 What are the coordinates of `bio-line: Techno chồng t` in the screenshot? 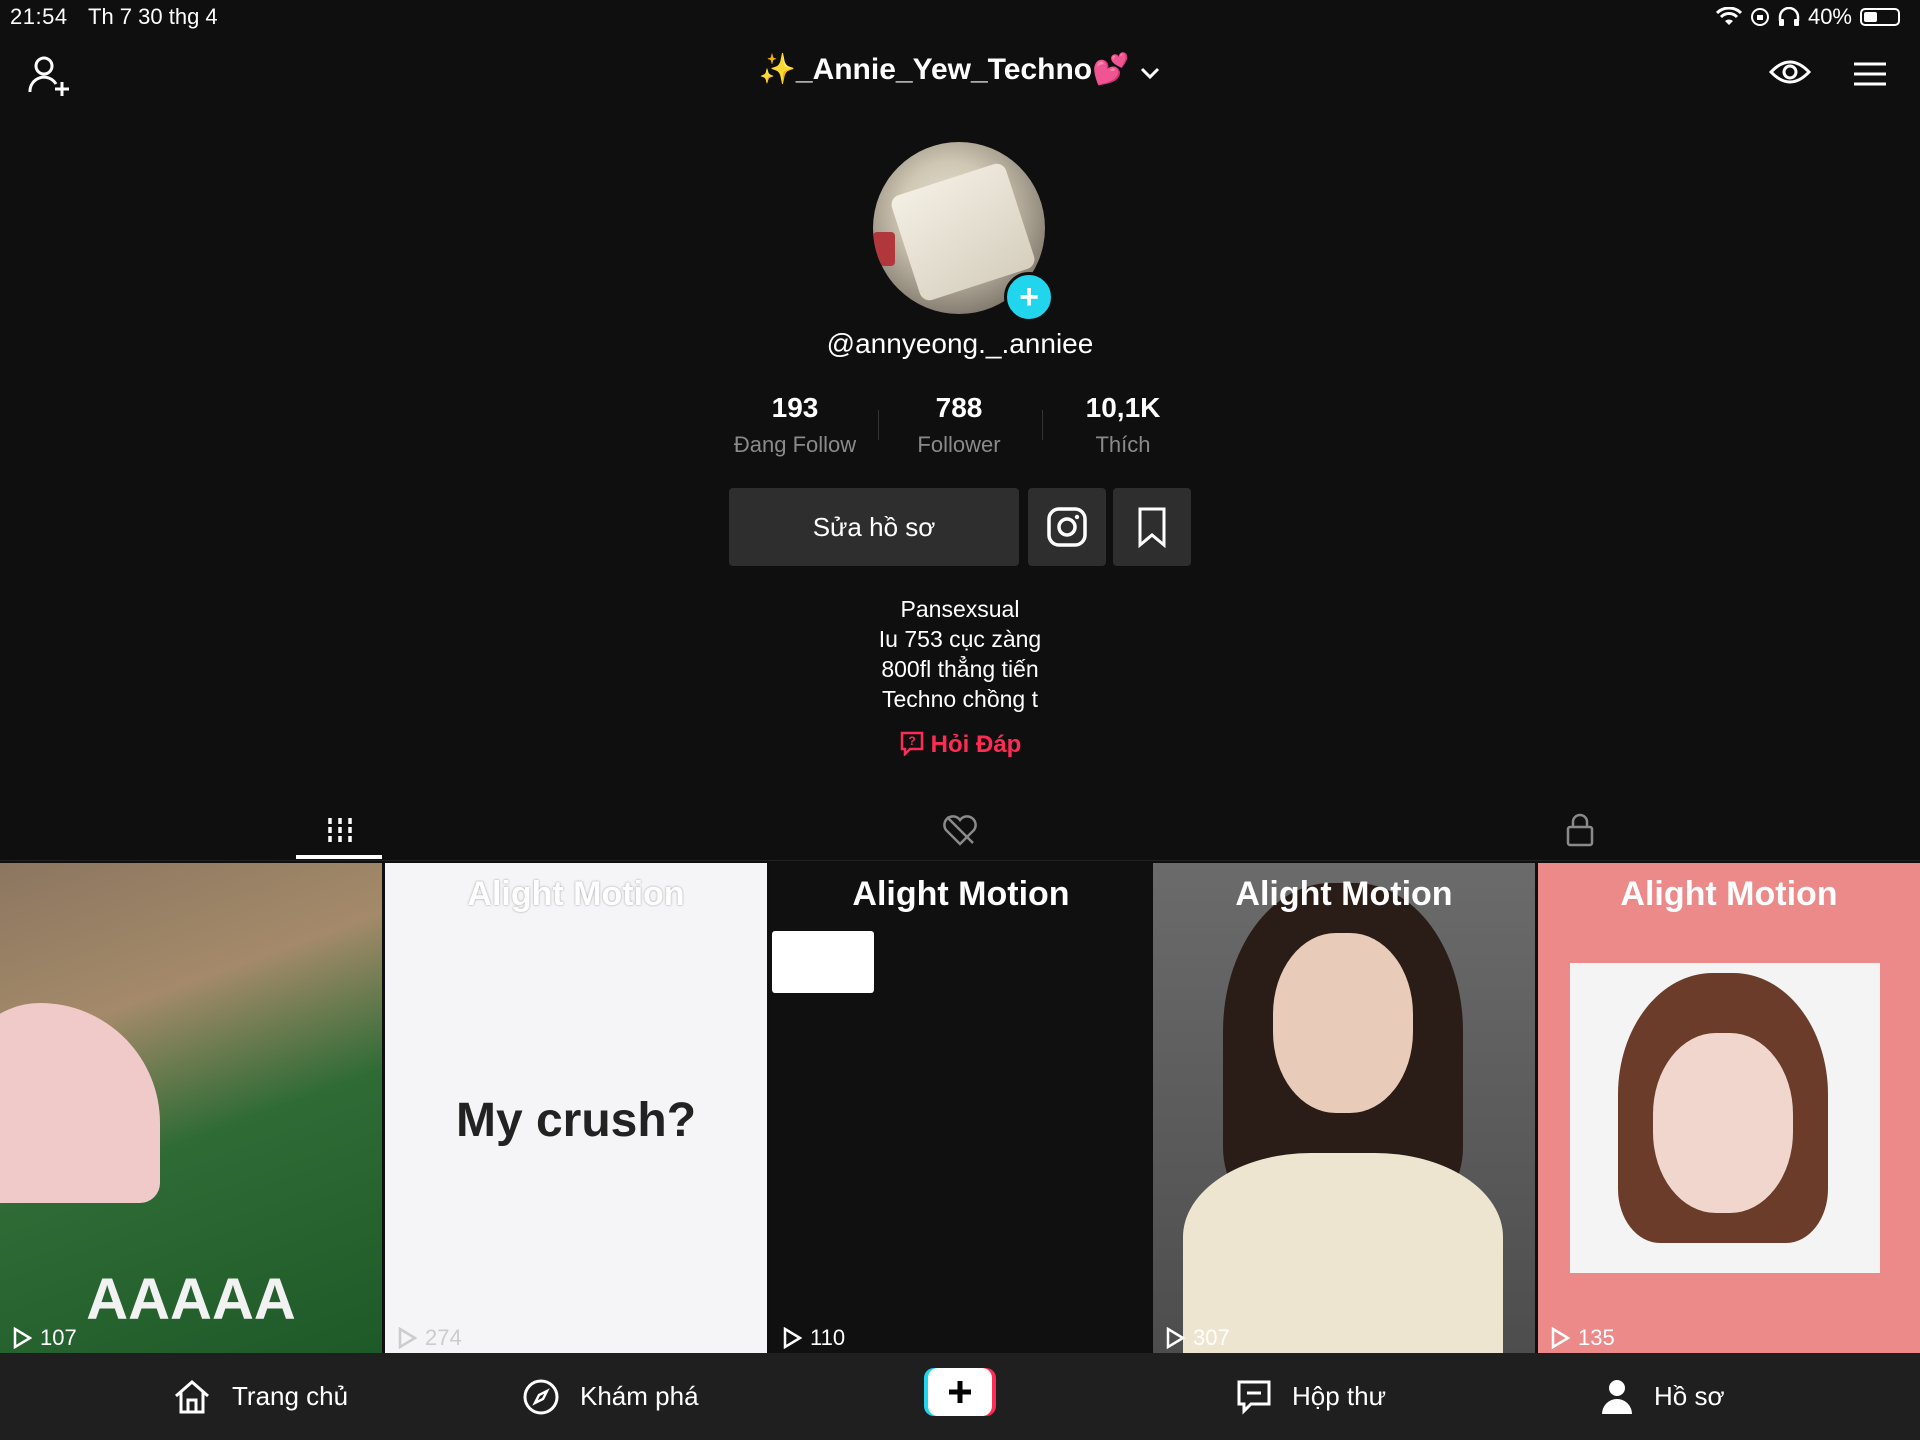 It's located at (959, 699).